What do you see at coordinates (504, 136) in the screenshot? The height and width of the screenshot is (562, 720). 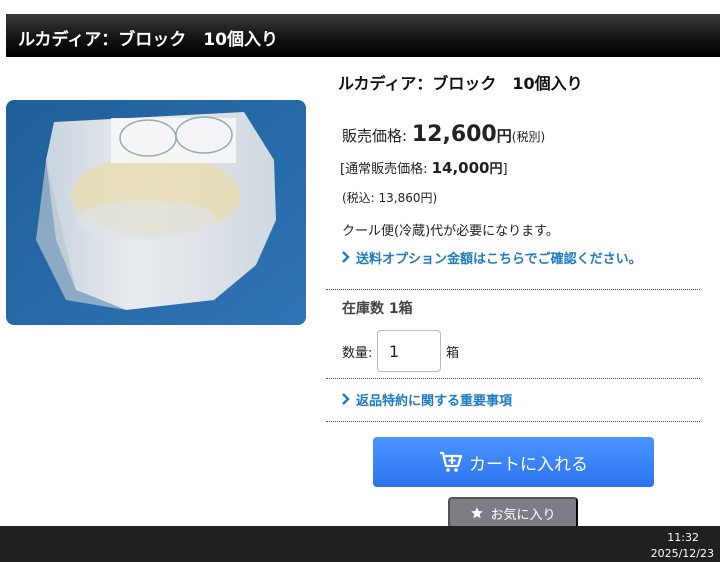 I see `sale-price-yen: 円` at bounding box center [504, 136].